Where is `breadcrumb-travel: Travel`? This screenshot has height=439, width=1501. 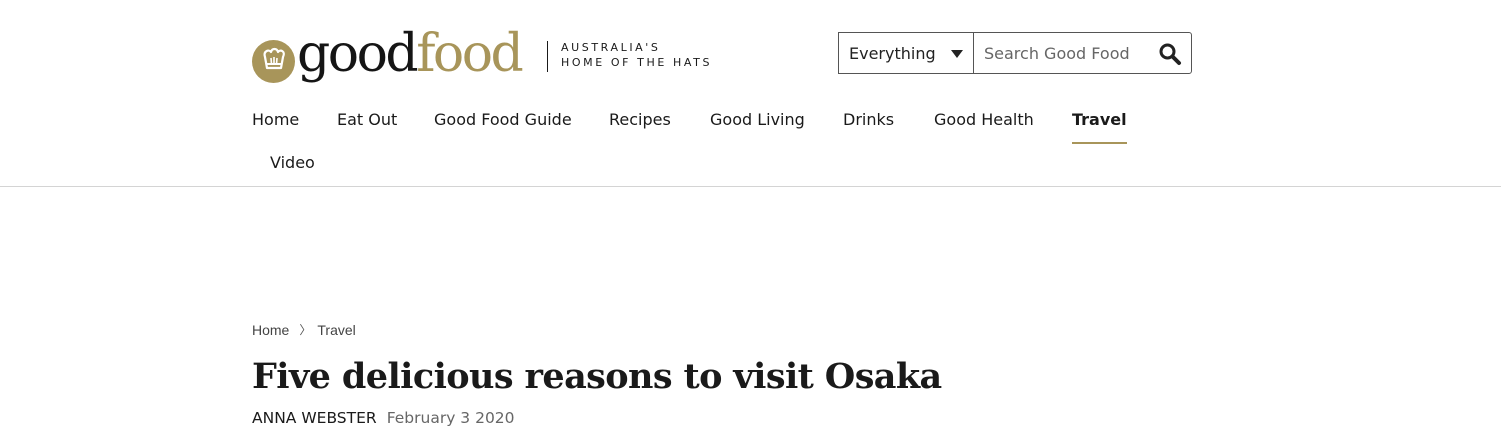 breadcrumb-travel: Travel is located at coordinates (336, 330).